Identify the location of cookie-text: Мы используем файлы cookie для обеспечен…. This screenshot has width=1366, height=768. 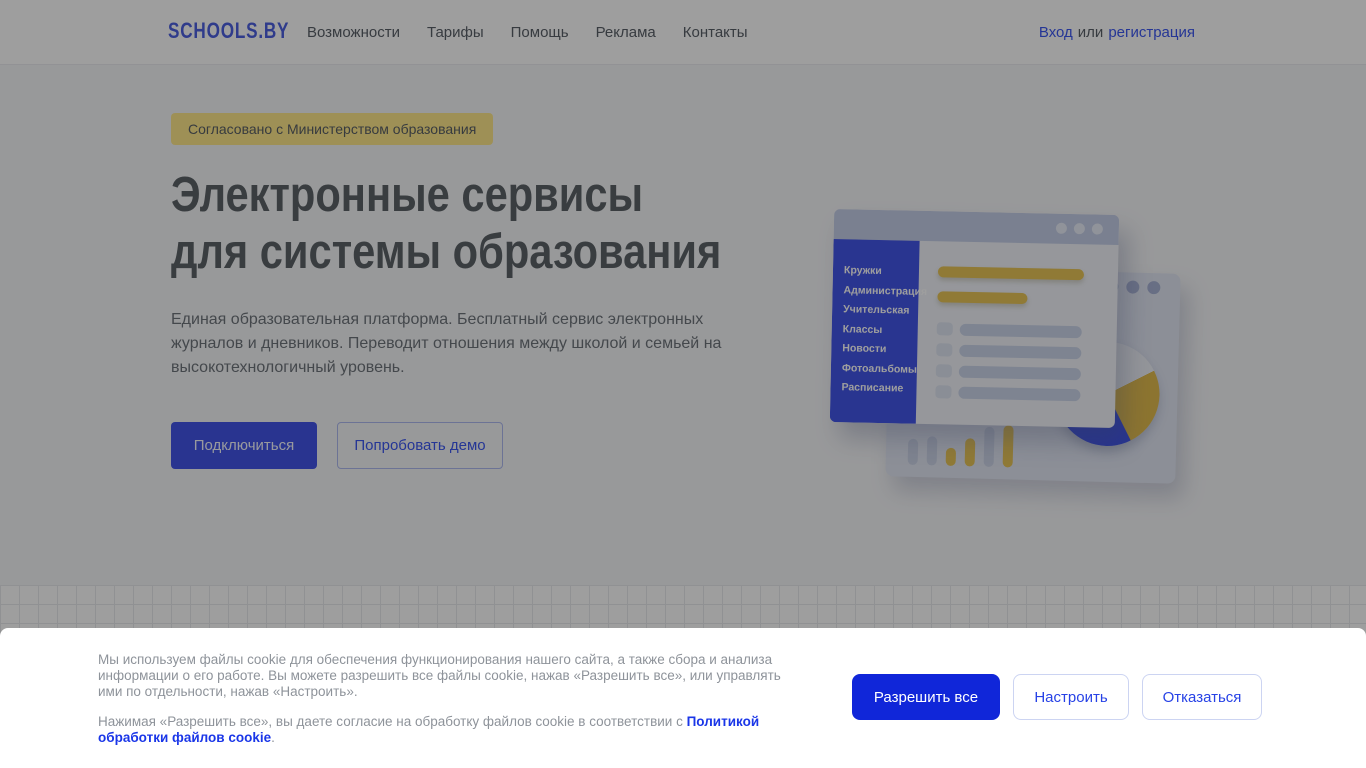
(456, 699).